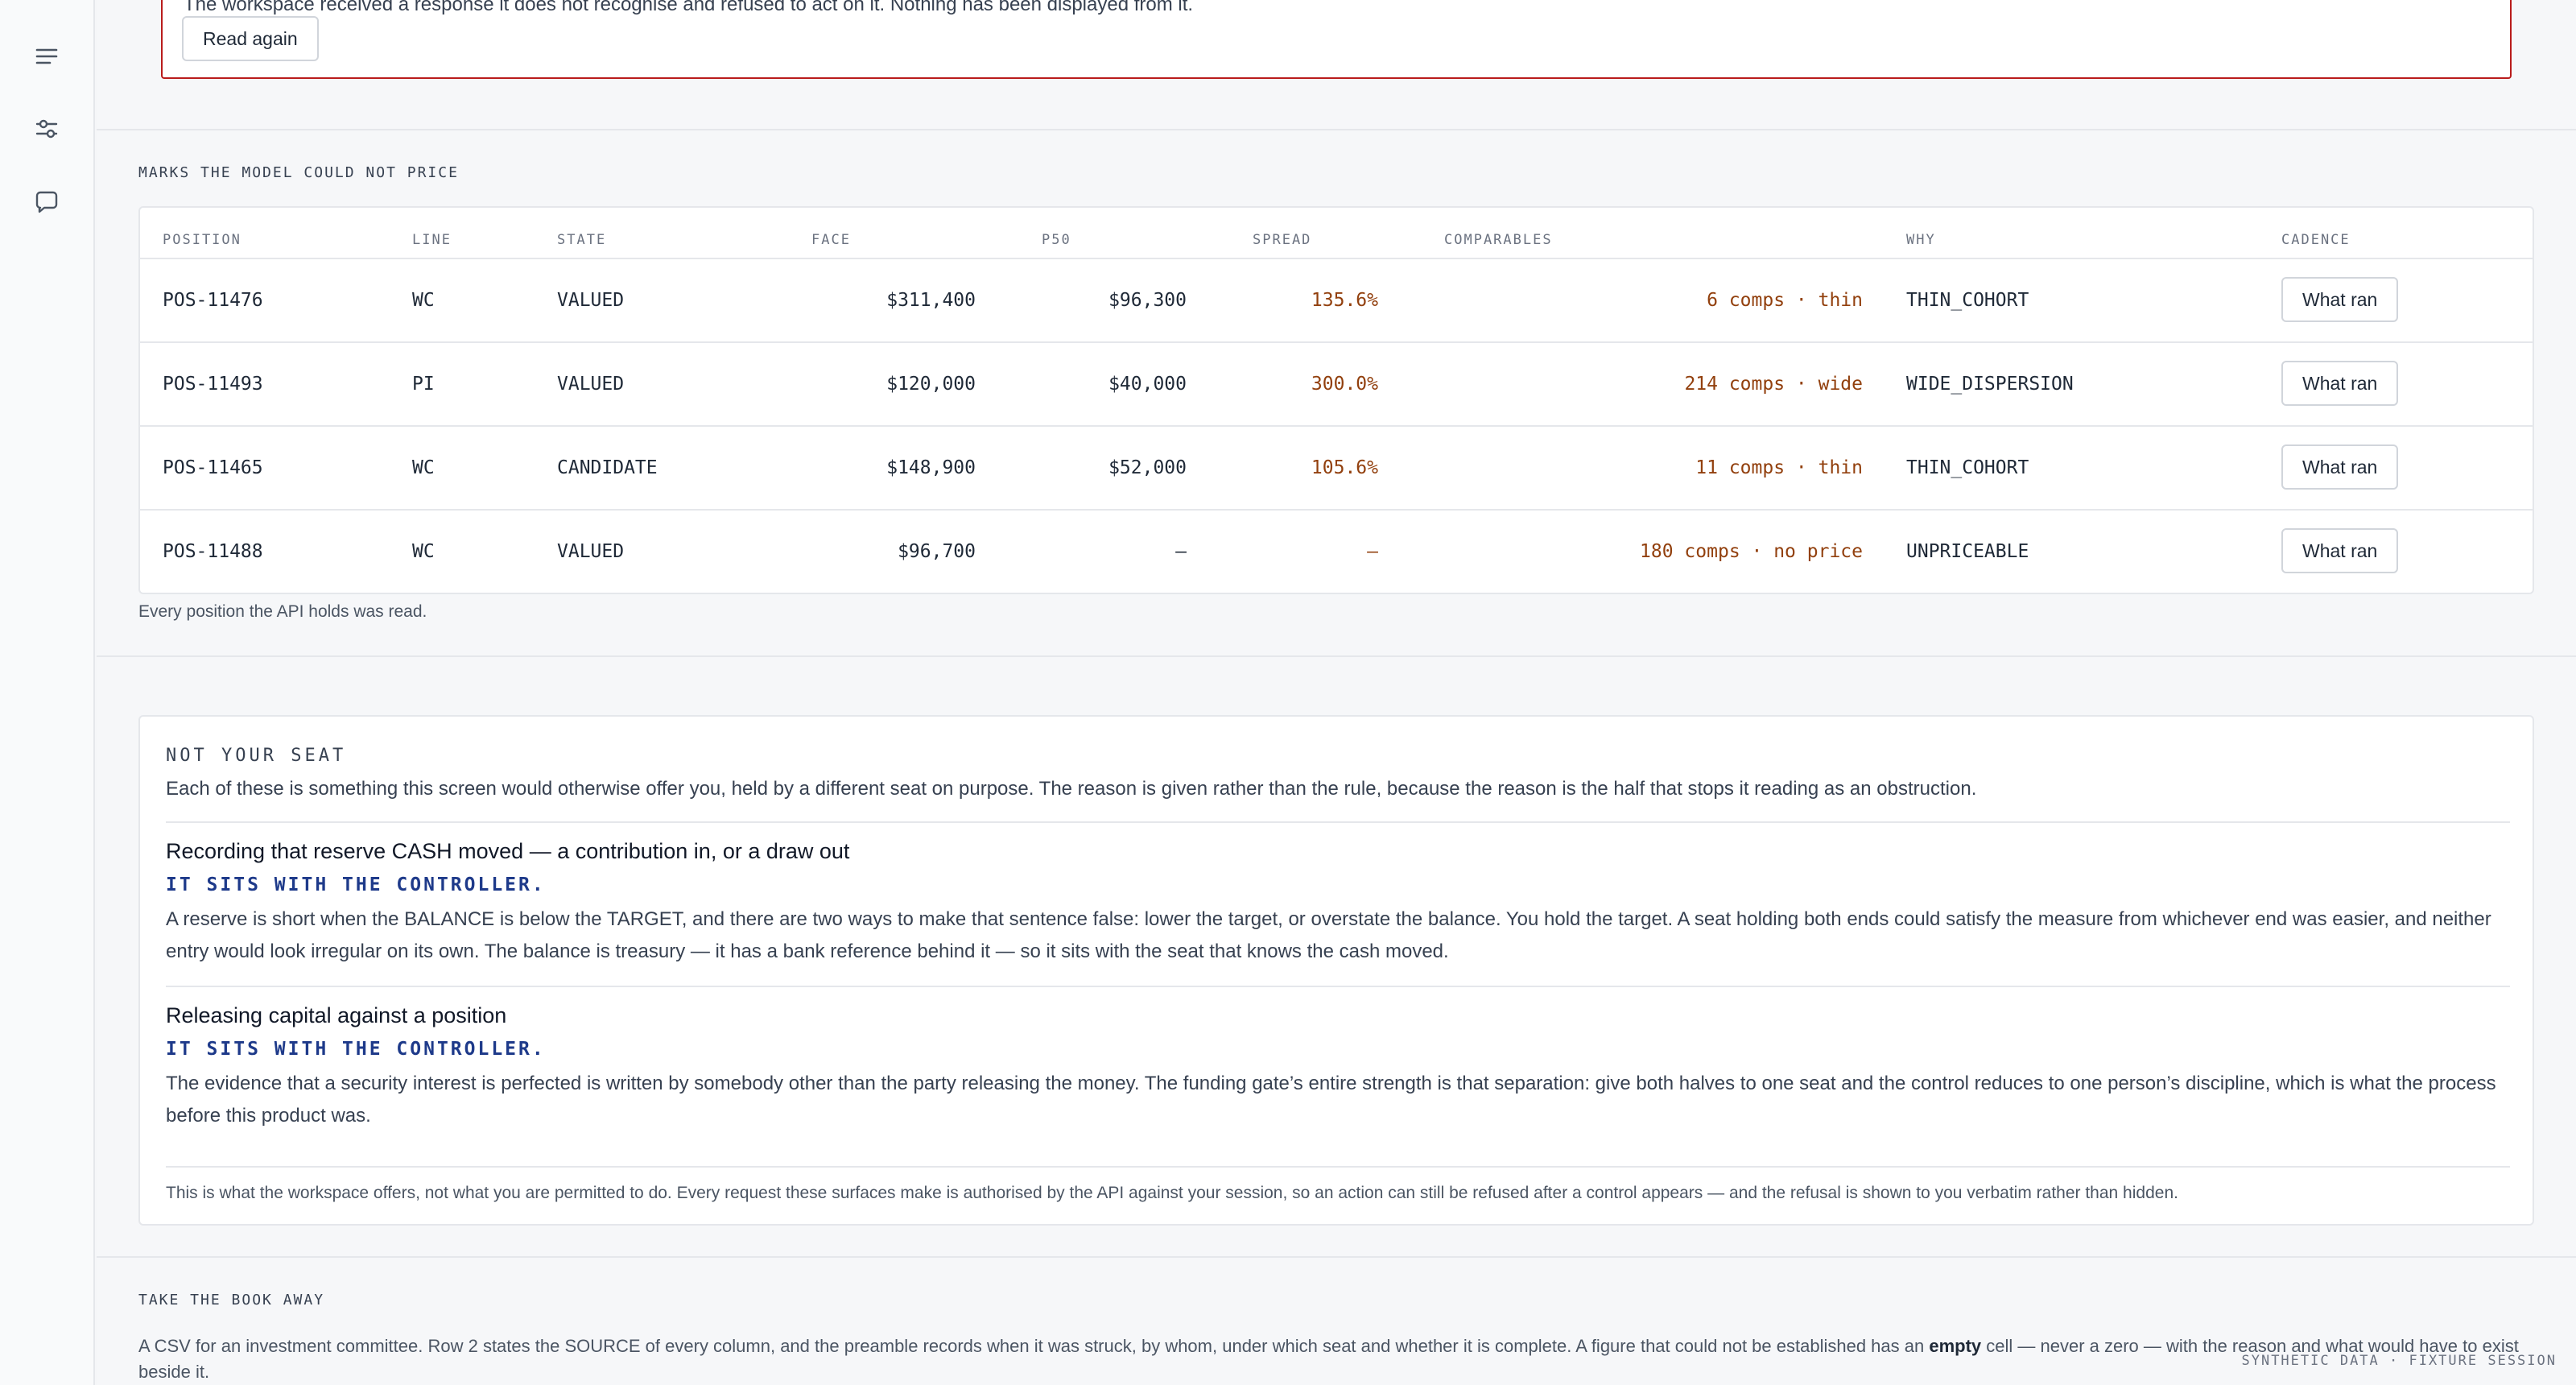  What do you see at coordinates (1921, 240) in the screenshot?
I see `col-why: WHY` at bounding box center [1921, 240].